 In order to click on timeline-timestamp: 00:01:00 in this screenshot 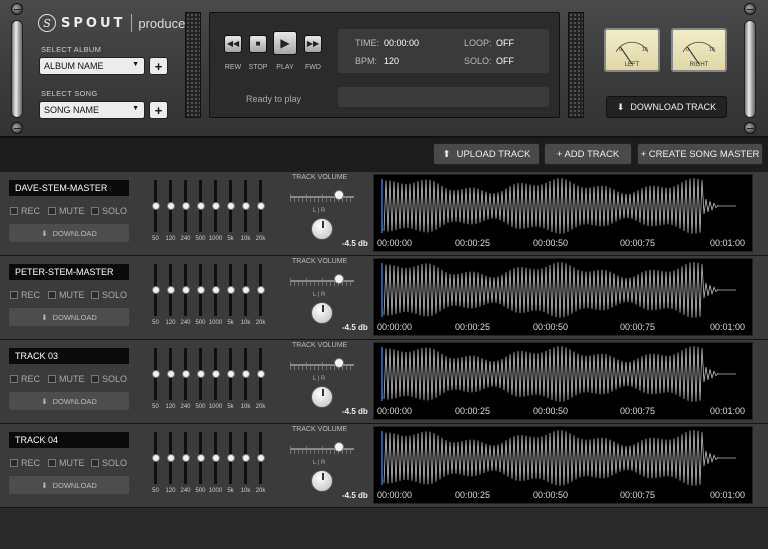, I will do `click(728, 327)`.